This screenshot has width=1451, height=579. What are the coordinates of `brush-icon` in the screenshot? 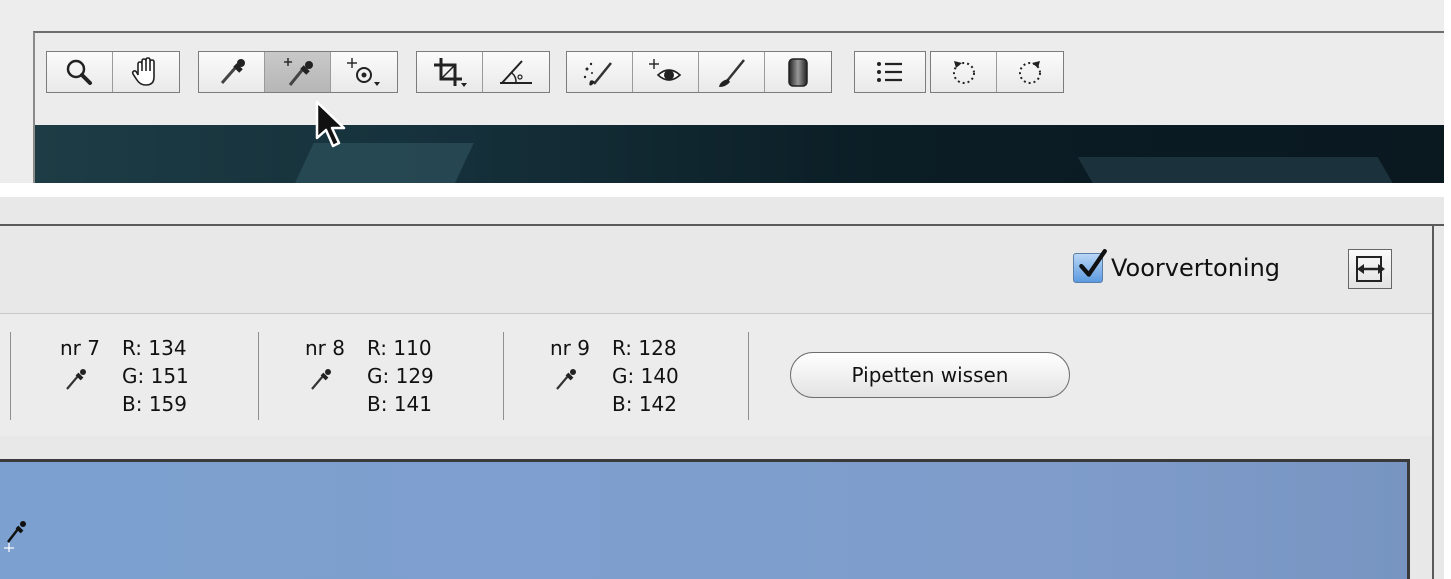 It's located at (731, 73).